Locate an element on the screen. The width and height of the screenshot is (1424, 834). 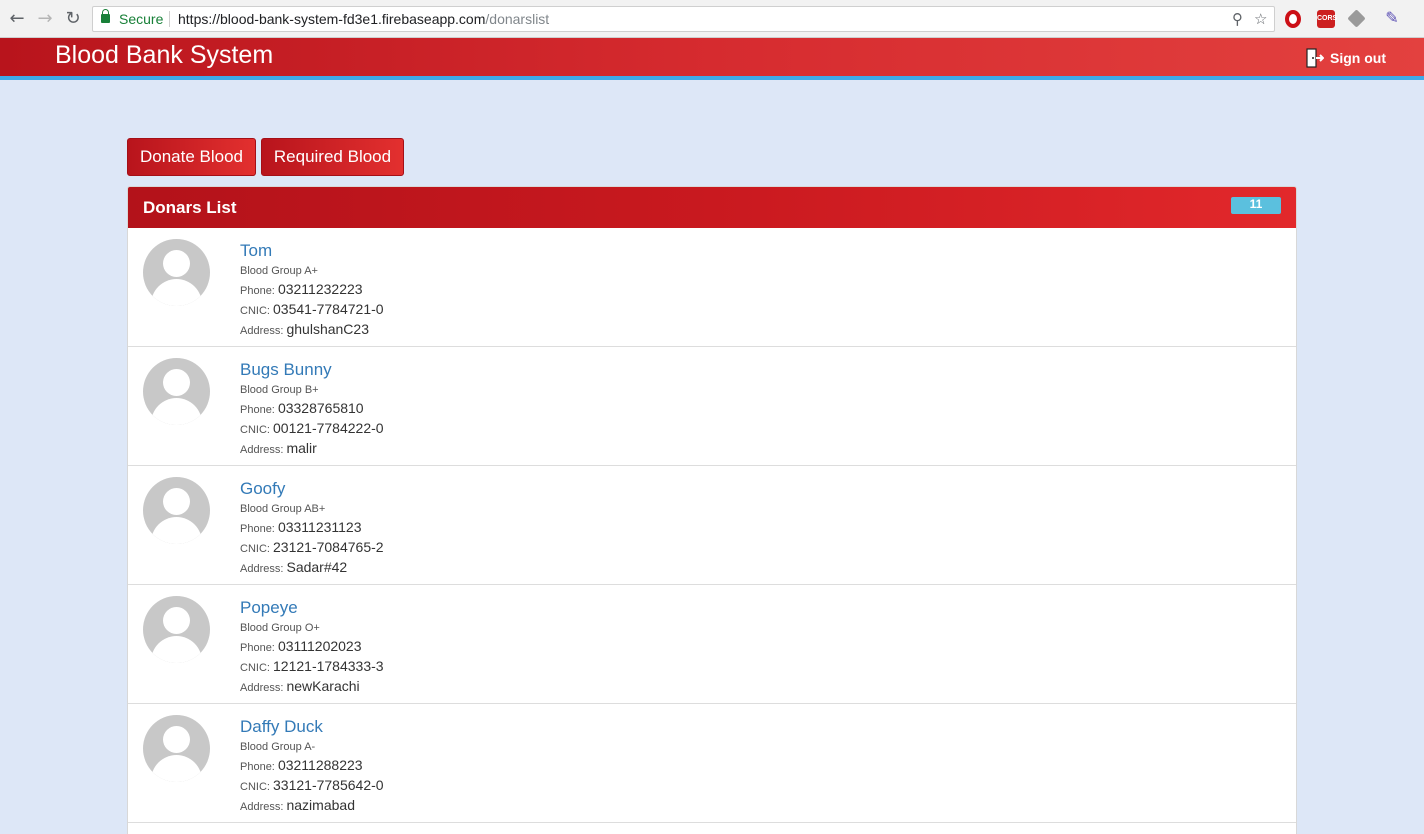
donor-address: Address: nazimabad is located at coordinates (297, 805).